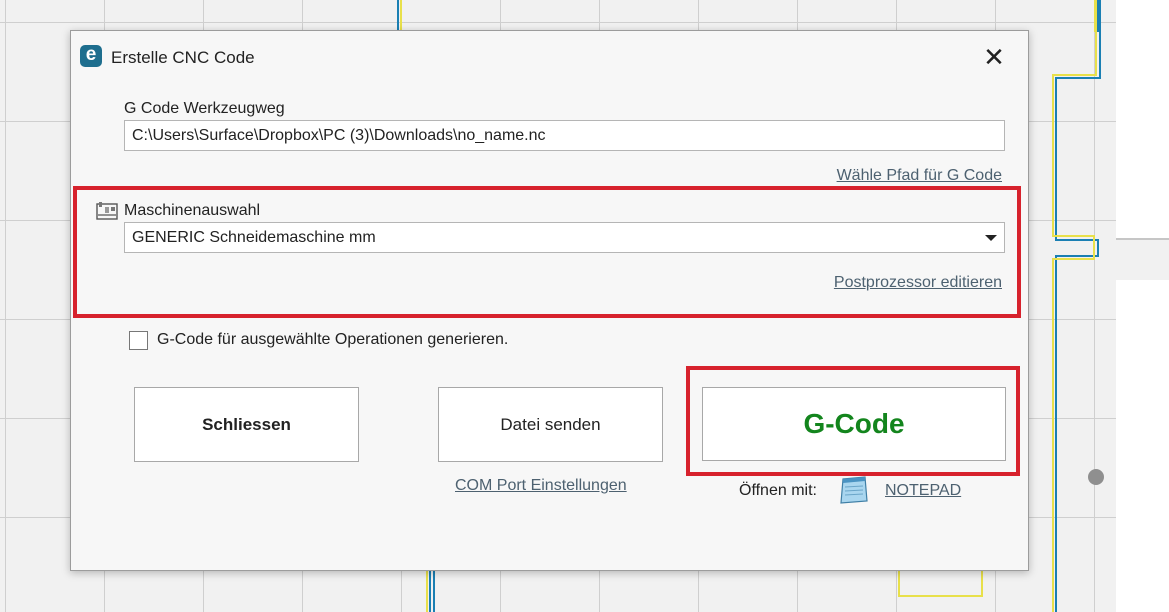 This screenshot has width=1169, height=612. Describe the element at coordinates (246, 424) in the screenshot. I see `close-button: Schliessen` at that location.